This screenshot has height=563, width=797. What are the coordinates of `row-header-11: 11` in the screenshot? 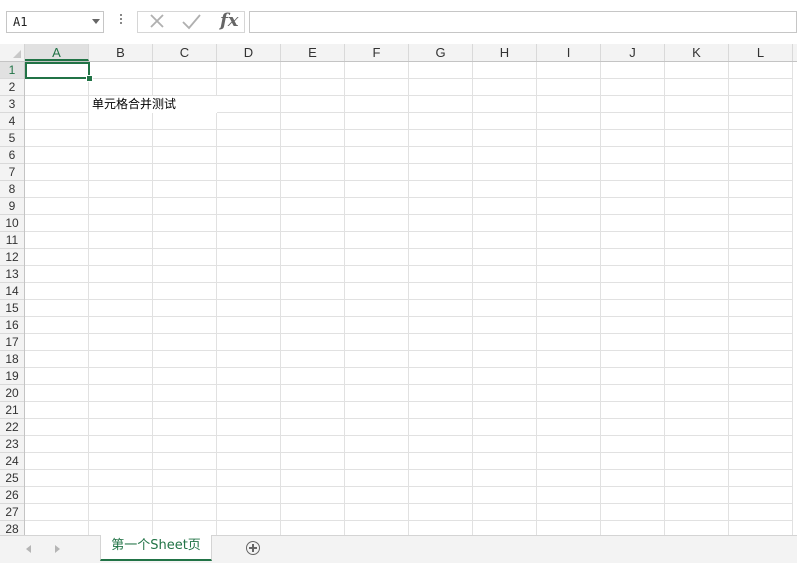 It's located at (12, 240).